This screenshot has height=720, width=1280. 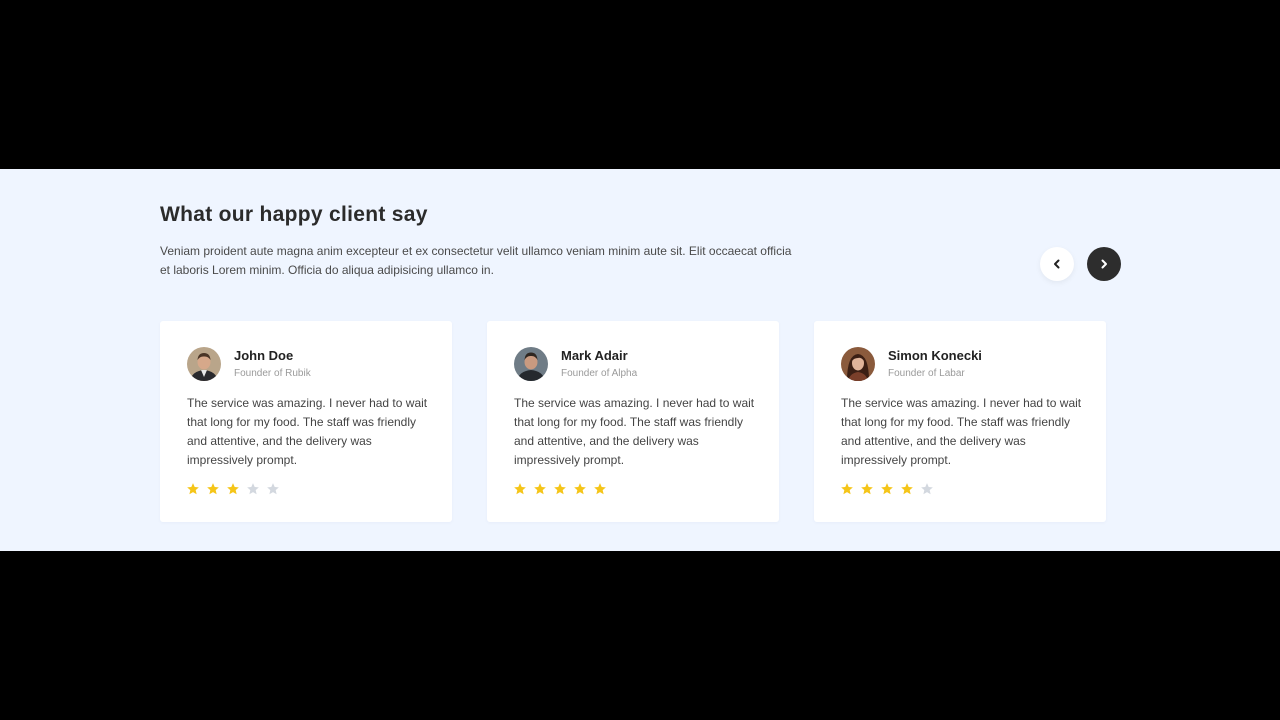 I want to click on client-role: Founder of Alpha, so click(x=599, y=373).